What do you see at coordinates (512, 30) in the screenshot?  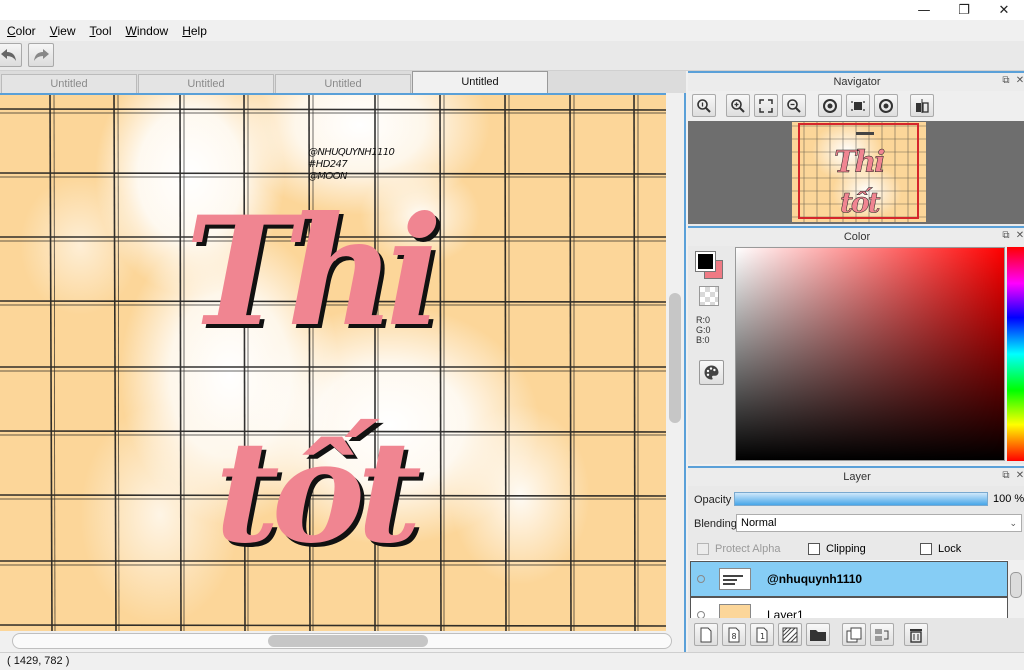 I see `menu-bar: Color View Tool Window Help` at bounding box center [512, 30].